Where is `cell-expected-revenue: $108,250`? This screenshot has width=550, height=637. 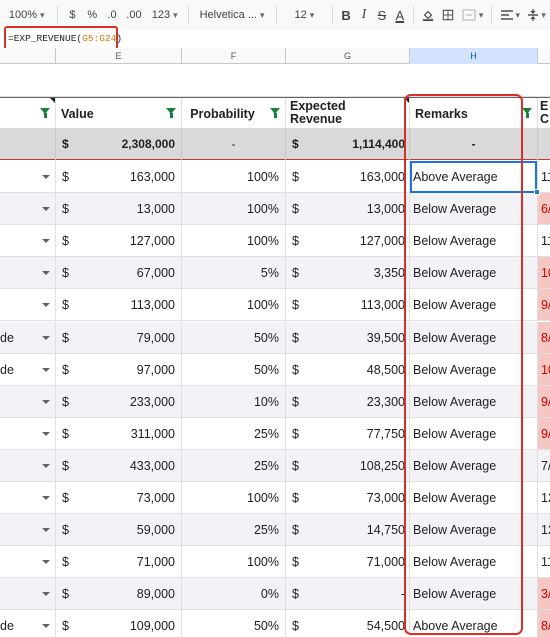 cell-expected-revenue: $108,250 is located at coordinates (348, 465).